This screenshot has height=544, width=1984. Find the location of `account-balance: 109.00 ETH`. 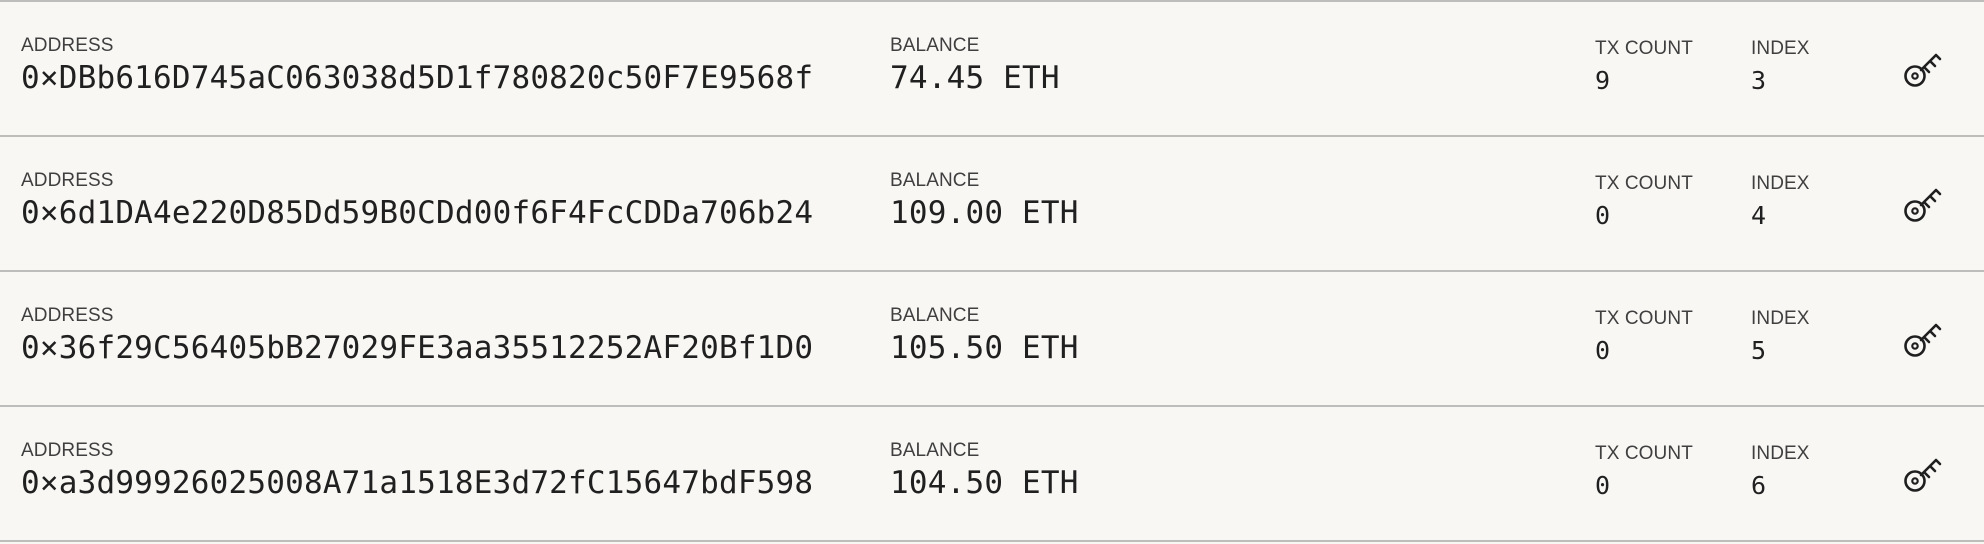

account-balance: 109.00 ETH is located at coordinates (984, 213).